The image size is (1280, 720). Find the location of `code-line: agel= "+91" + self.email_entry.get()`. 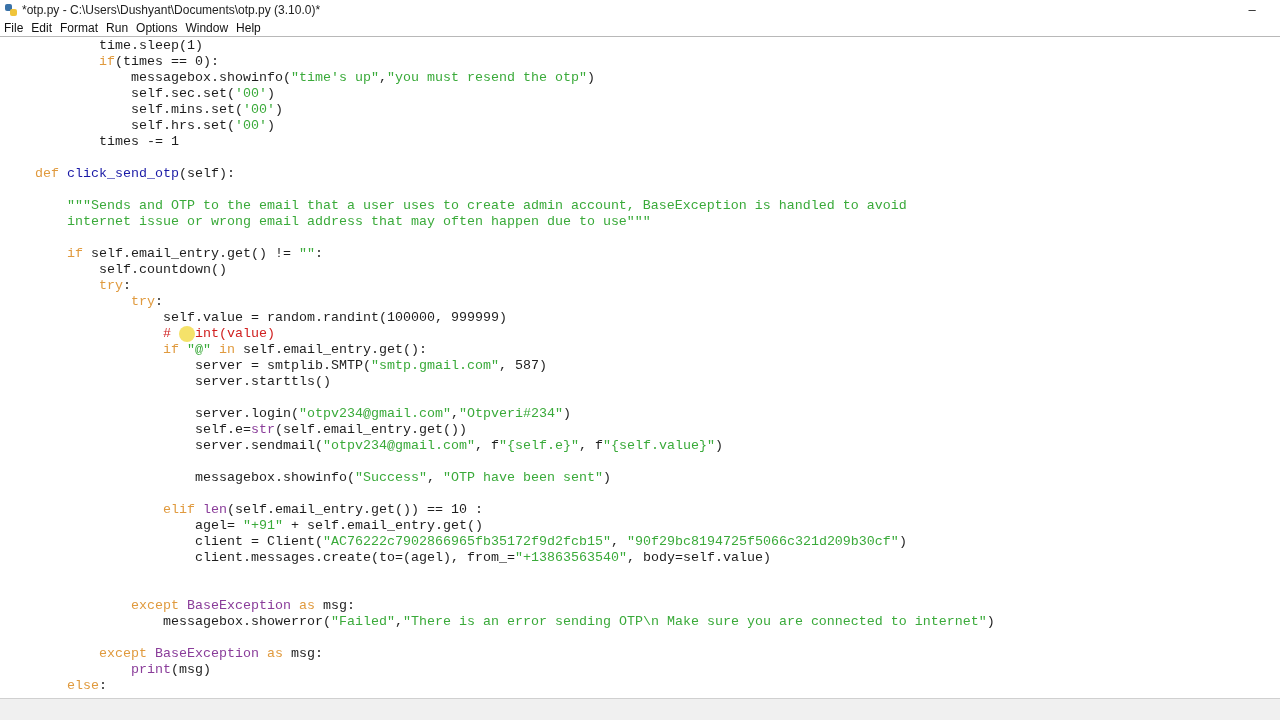

code-line: agel= "+91" + self.email_entry.get() is located at coordinates (339, 526).